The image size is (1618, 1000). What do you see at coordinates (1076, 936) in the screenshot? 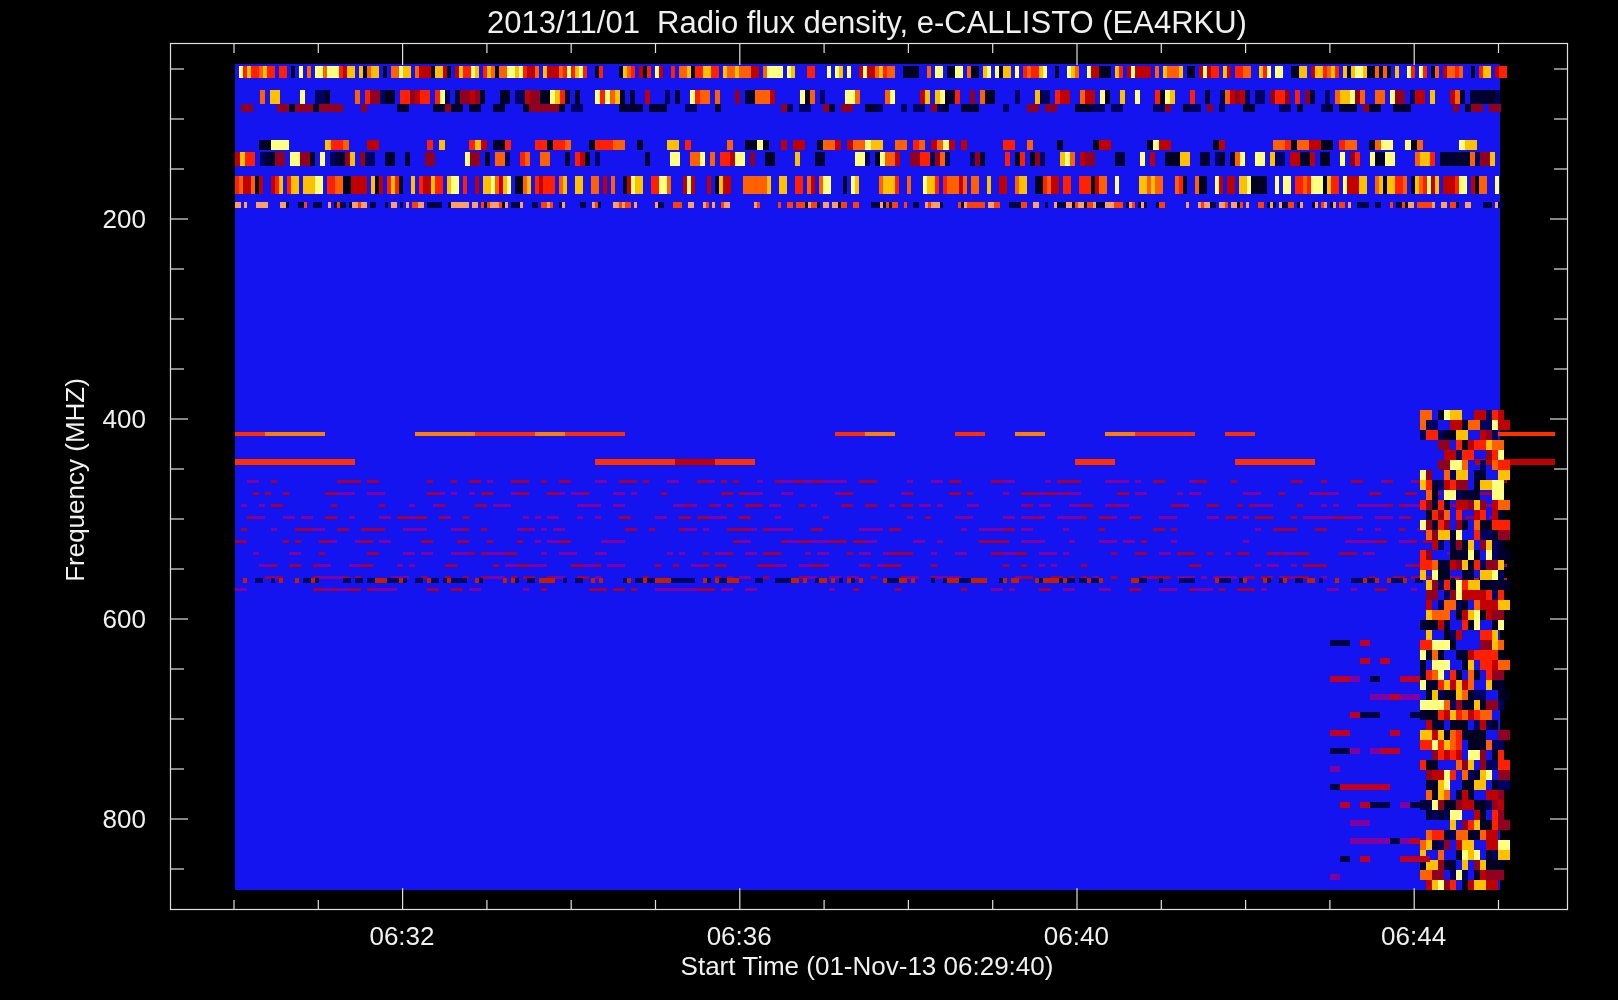
I see `x-tick-label: 06:40` at bounding box center [1076, 936].